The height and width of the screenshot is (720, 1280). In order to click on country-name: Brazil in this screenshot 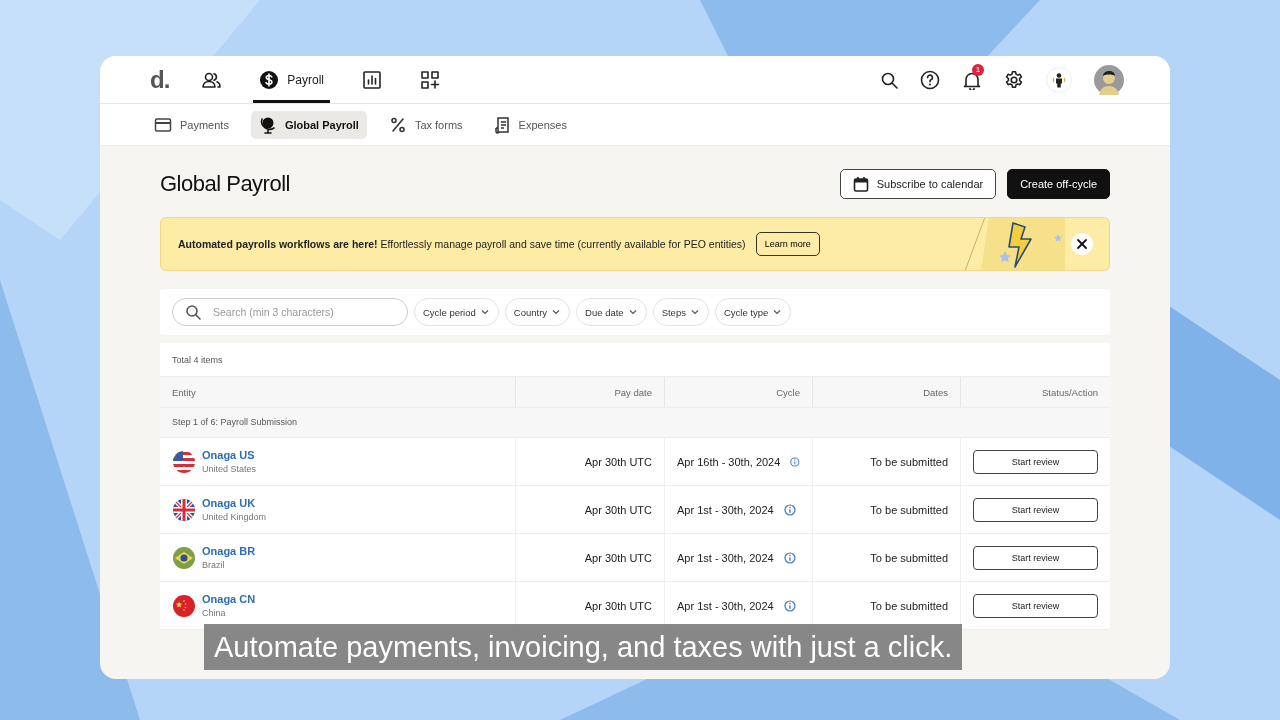, I will do `click(214, 565)`.